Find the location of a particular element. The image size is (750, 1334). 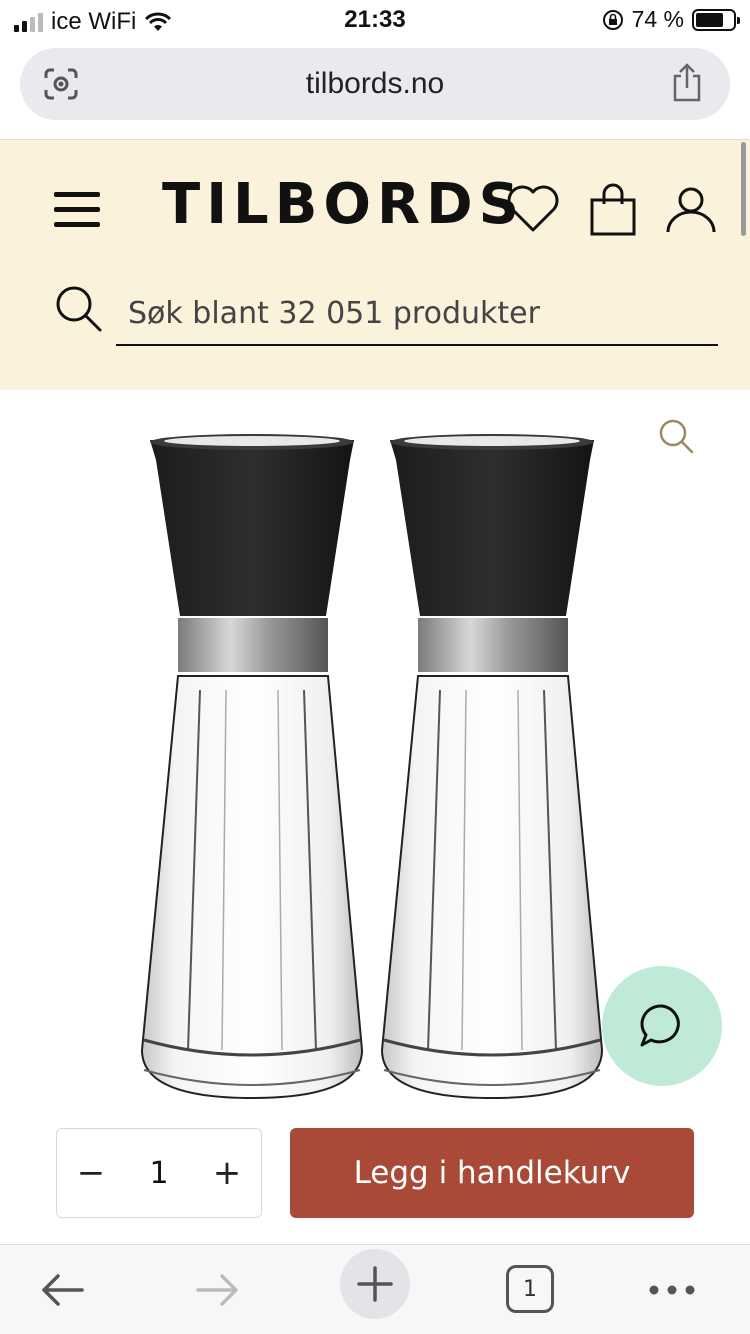

lens-icon is located at coordinates (61, 84).